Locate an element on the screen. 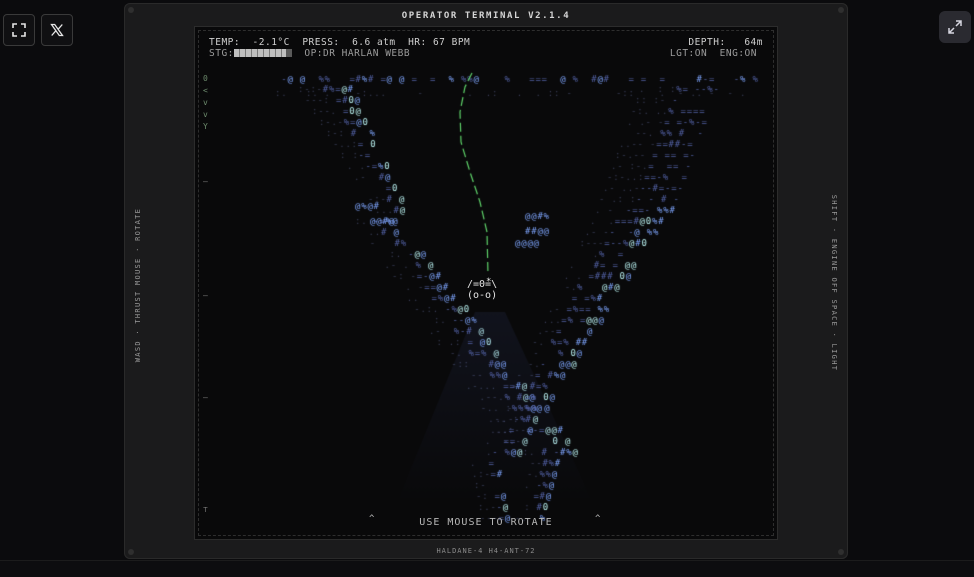 The height and width of the screenshot is (577, 974). fullscreen-icon is located at coordinates (19, 30).